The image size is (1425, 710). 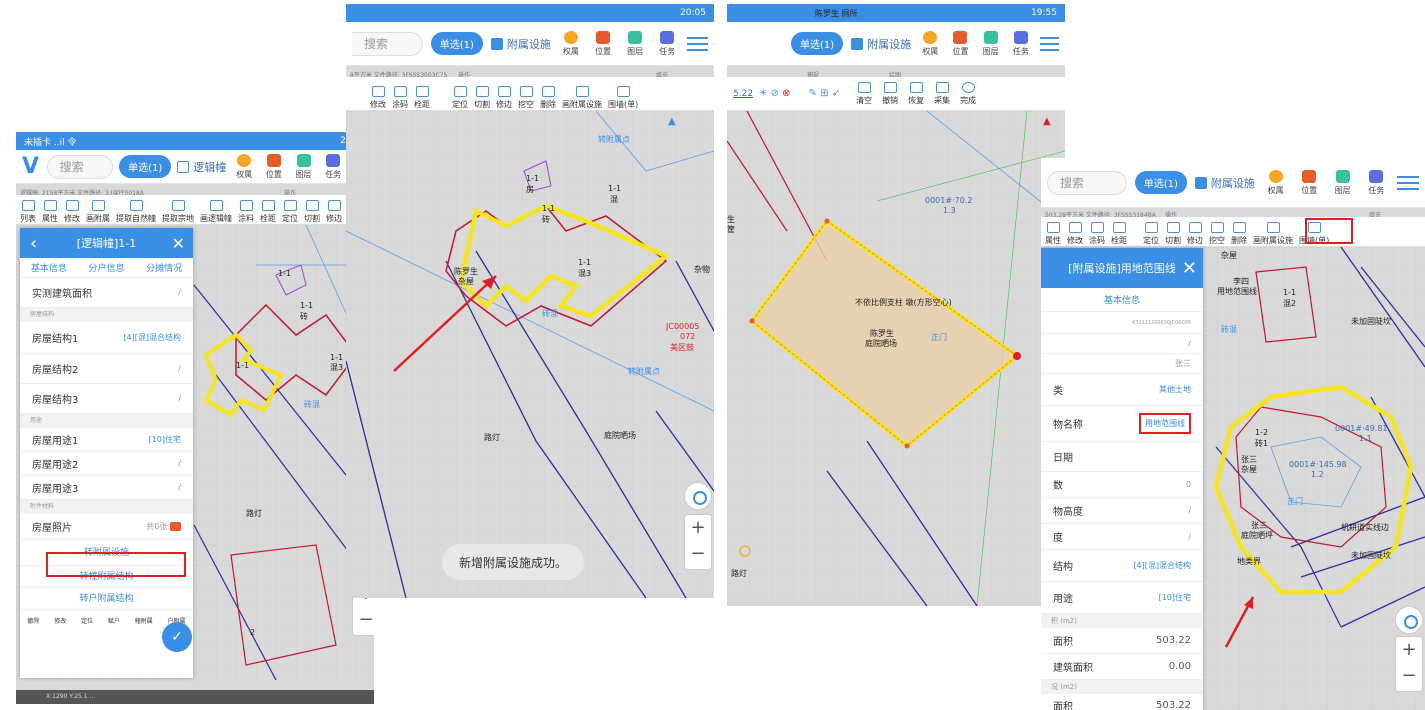 What do you see at coordinates (916, 93) in the screenshot?
I see `tool-redo: 恢复` at bounding box center [916, 93].